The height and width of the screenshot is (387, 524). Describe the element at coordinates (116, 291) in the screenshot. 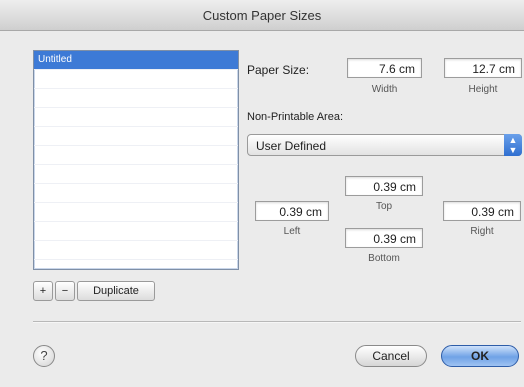

I see `duplicate-button: Duplicate` at that location.